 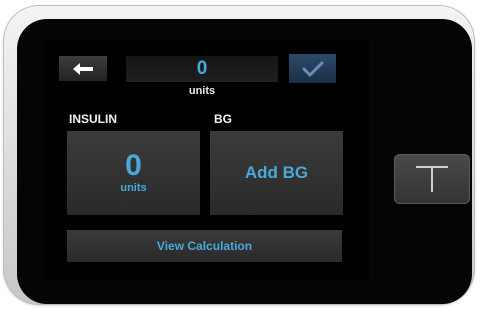 What do you see at coordinates (93, 119) in the screenshot?
I see `insulin-section-label: INSULIN` at bounding box center [93, 119].